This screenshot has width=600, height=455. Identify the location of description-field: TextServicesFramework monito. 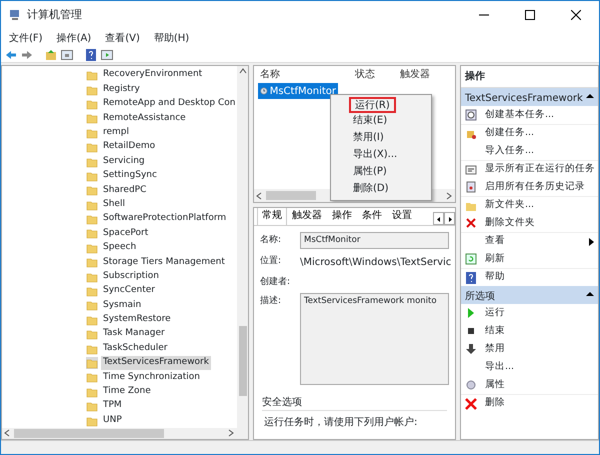
(374, 339).